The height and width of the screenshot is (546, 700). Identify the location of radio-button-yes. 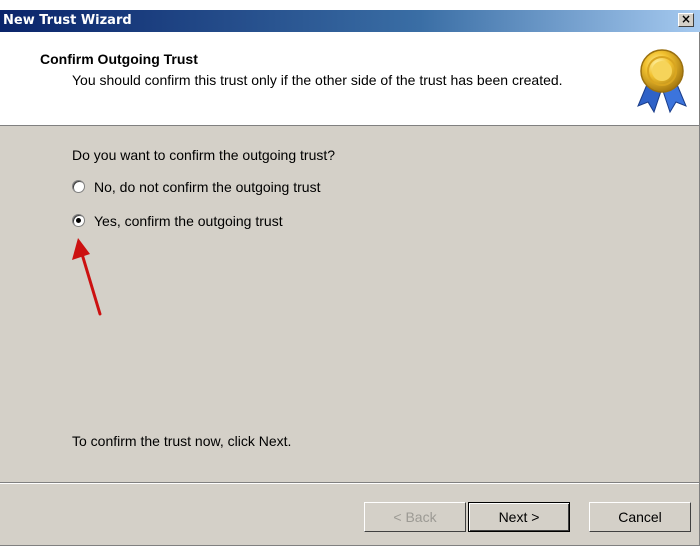
(78, 220).